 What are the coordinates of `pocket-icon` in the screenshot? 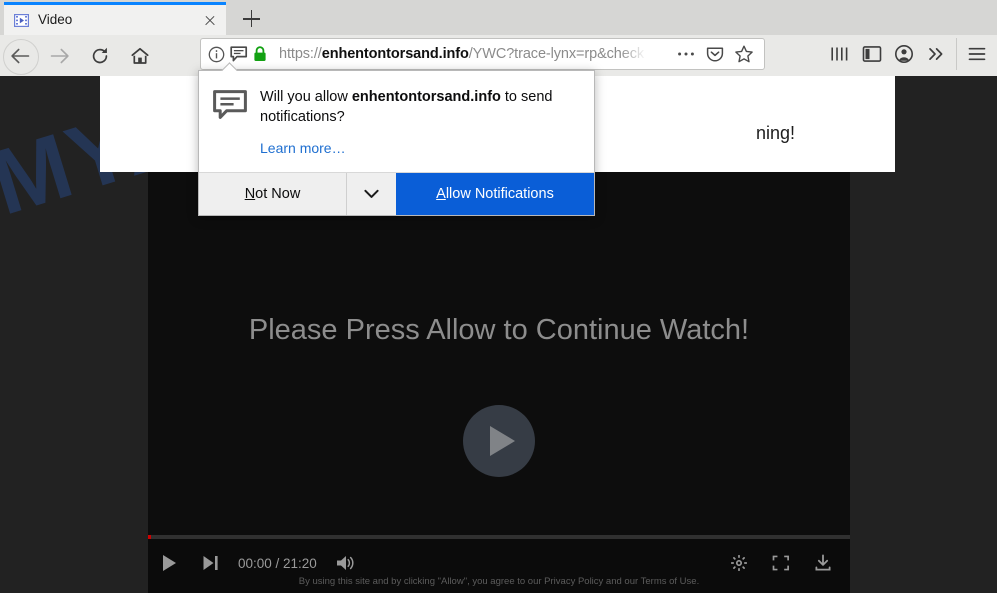 It's located at (714, 54).